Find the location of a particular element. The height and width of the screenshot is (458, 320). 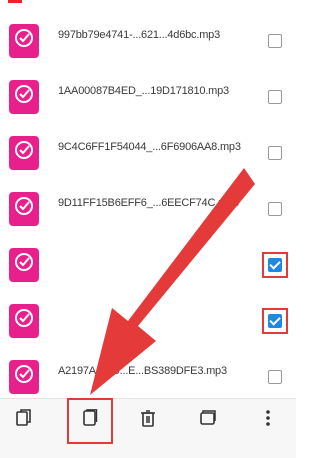

delete-button is located at coordinates (148, 425).